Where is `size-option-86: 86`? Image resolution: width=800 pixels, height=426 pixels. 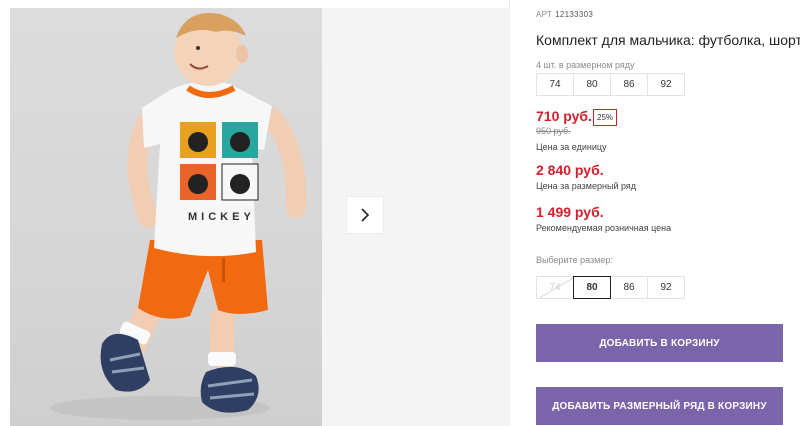 size-option-86: 86 is located at coordinates (629, 287).